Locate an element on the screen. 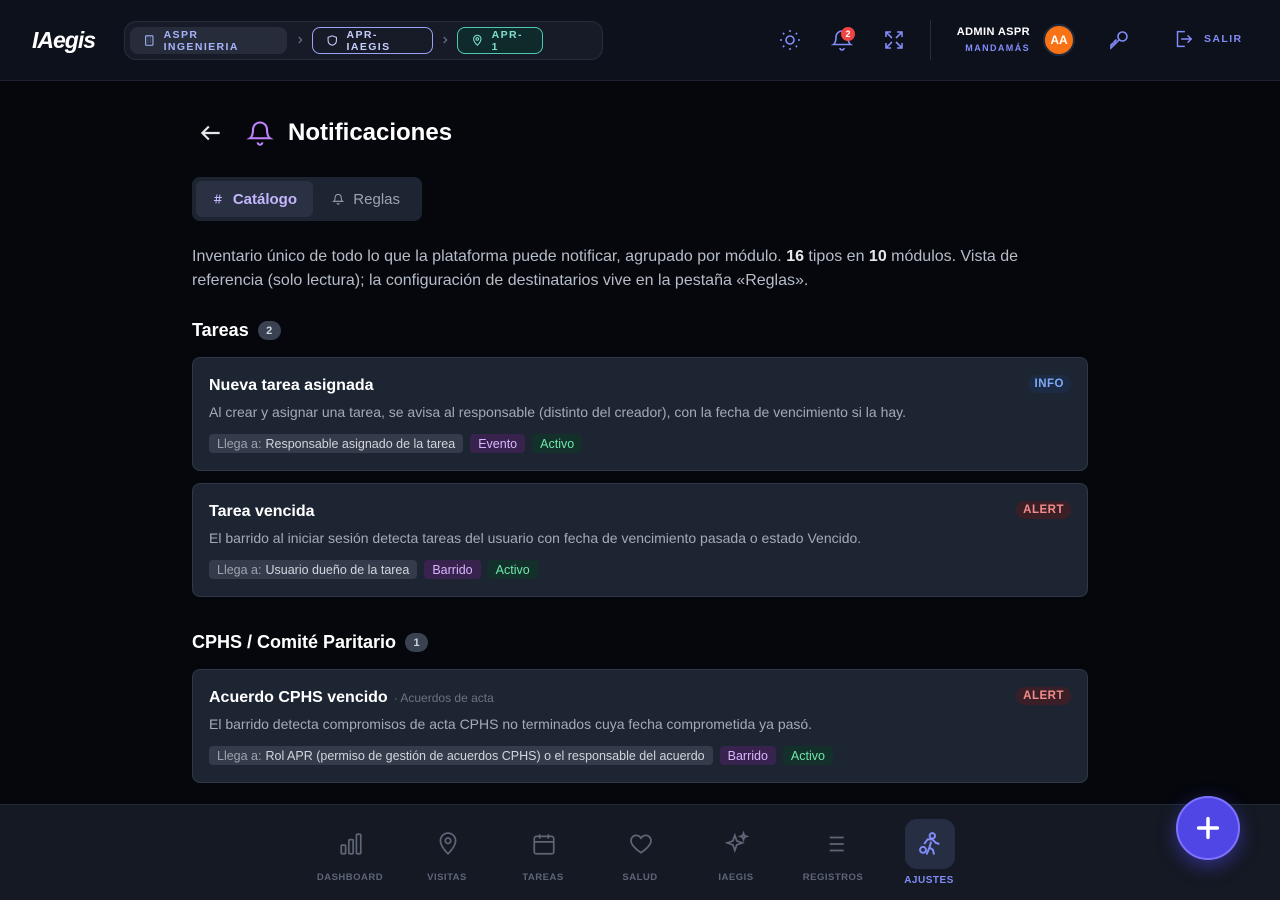 The height and width of the screenshot is (900, 1280). settings-person-icon is located at coordinates (929, 843).